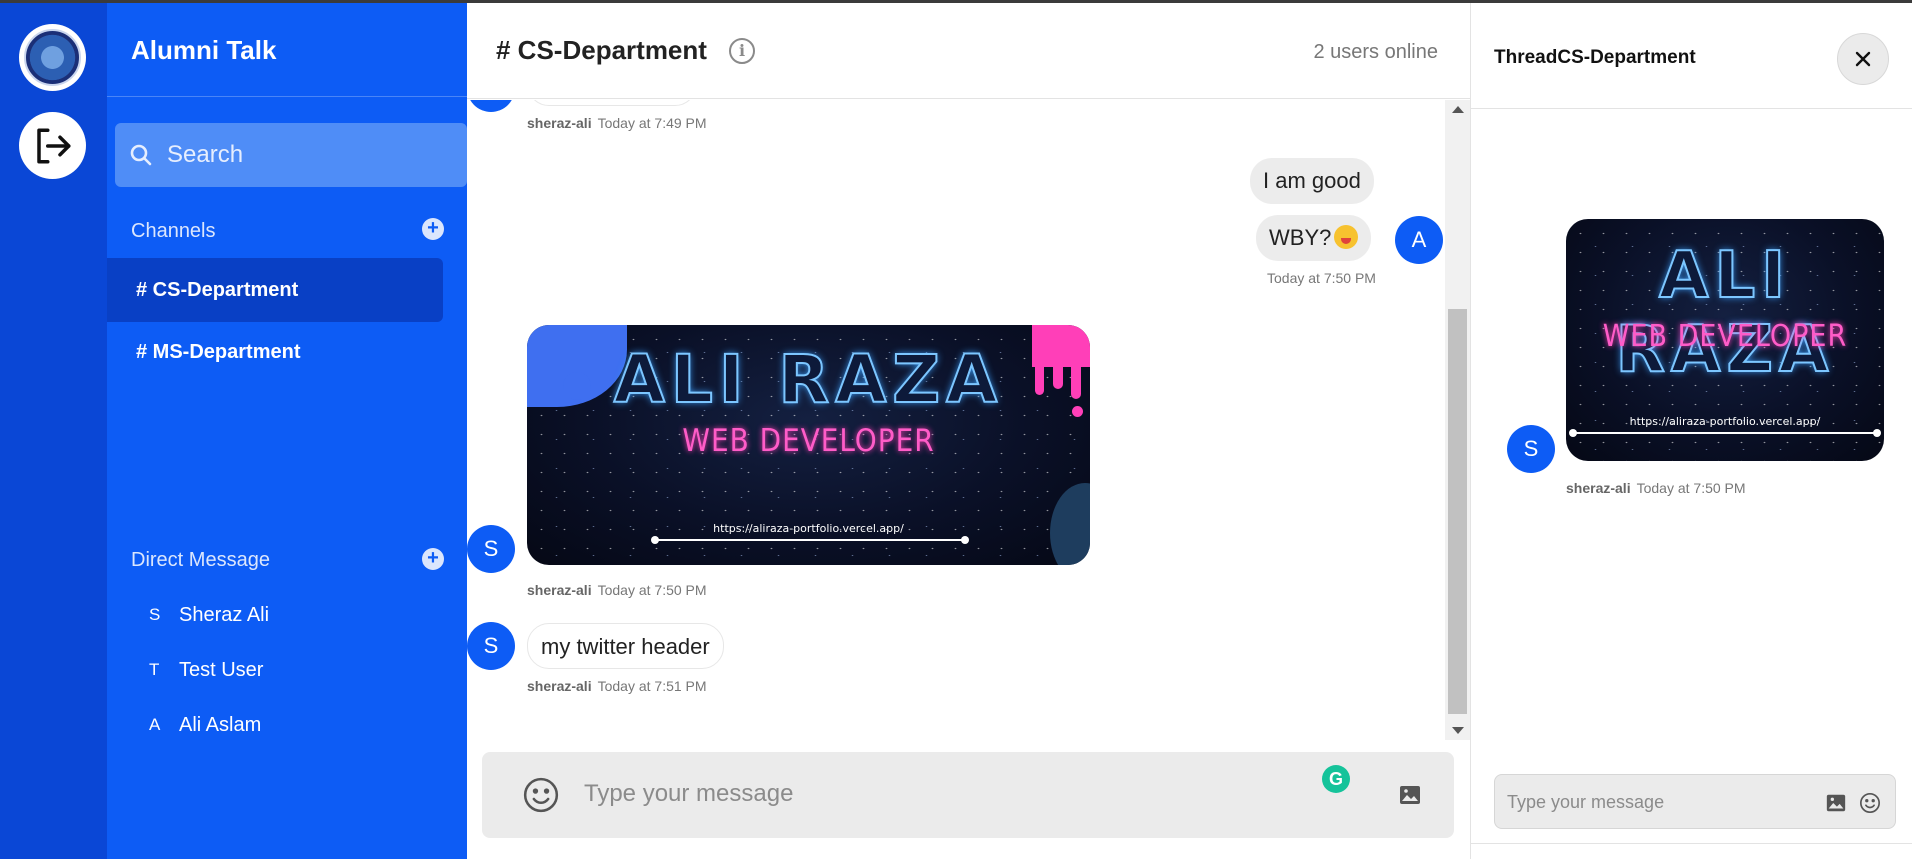 This screenshot has width=1912, height=859. What do you see at coordinates (52, 57) in the screenshot?
I see `university-logo-icon` at bounding box center [52, 57].